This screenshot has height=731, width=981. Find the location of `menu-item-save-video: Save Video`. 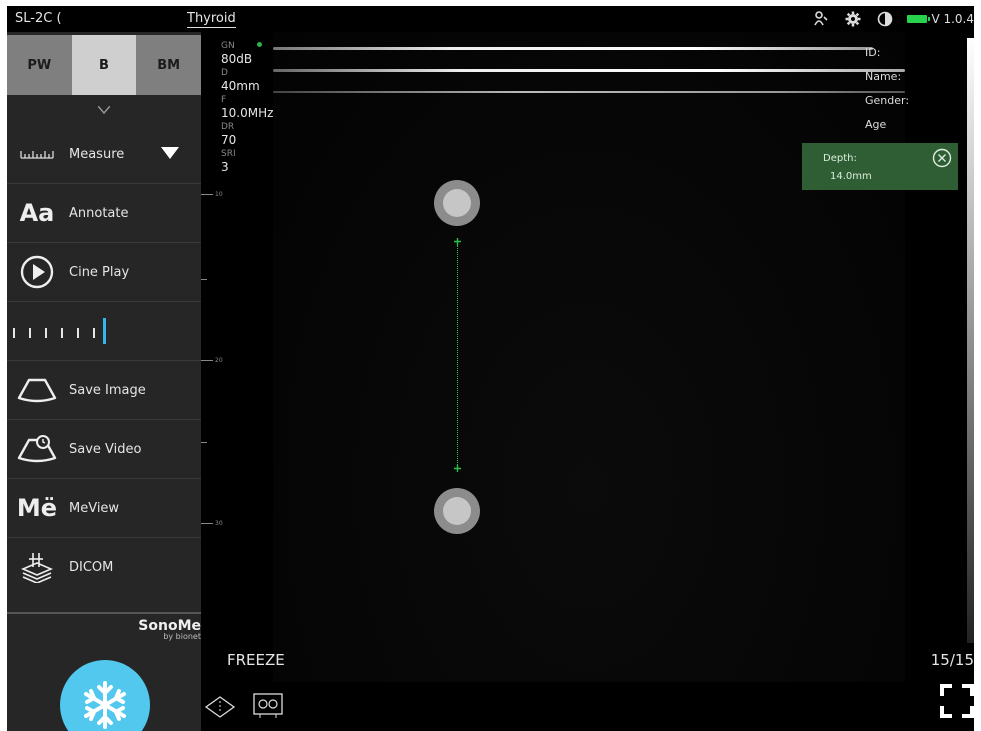

menu-item-save-video: Save Video is located at coordinates (104, 449).